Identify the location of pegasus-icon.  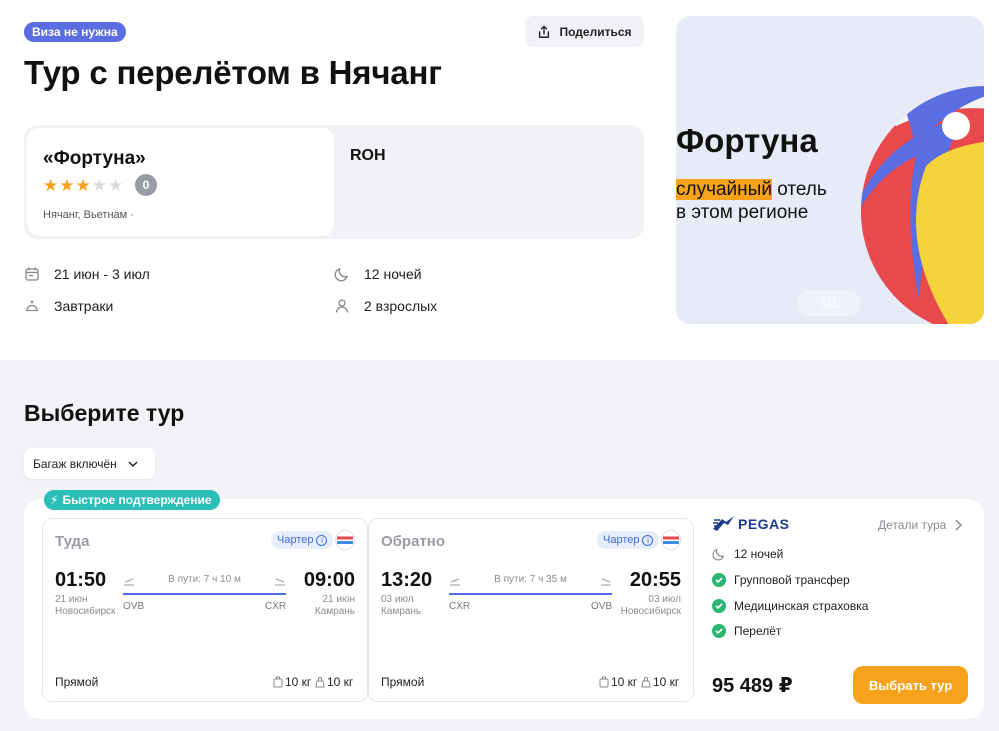
(723, 523).